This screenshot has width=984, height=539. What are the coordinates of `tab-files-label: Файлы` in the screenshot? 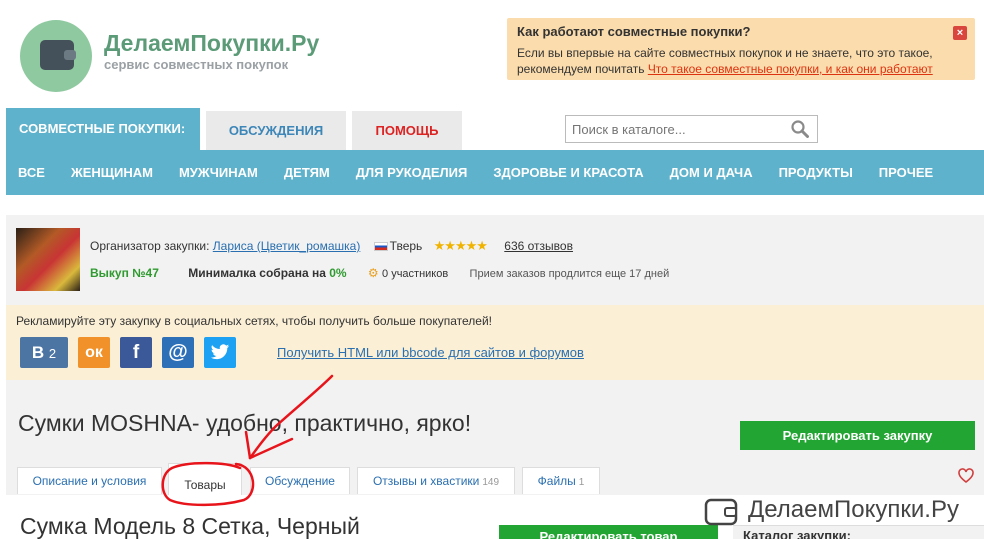 It's located at (556, 481).